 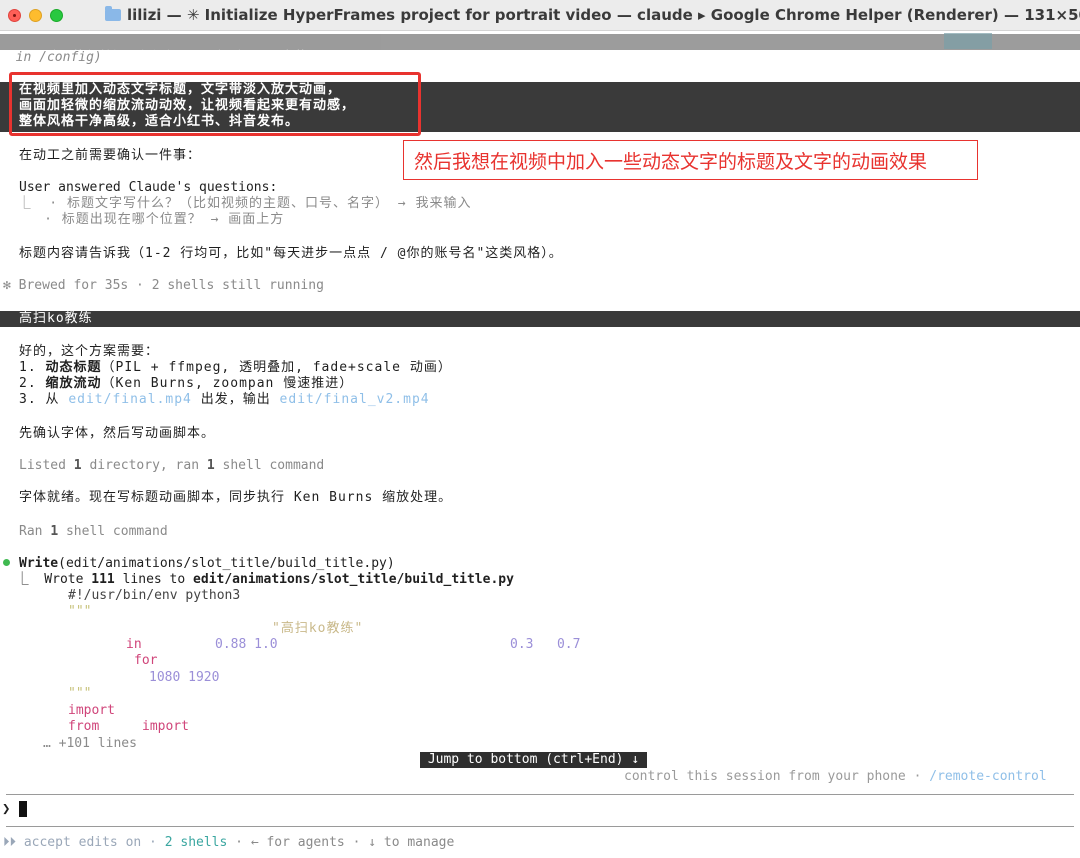 What do you see at coordinates (90, 744) in the screenshot?
I see `code-more-lines: … +101 lines` at bounding box center [90, 744].